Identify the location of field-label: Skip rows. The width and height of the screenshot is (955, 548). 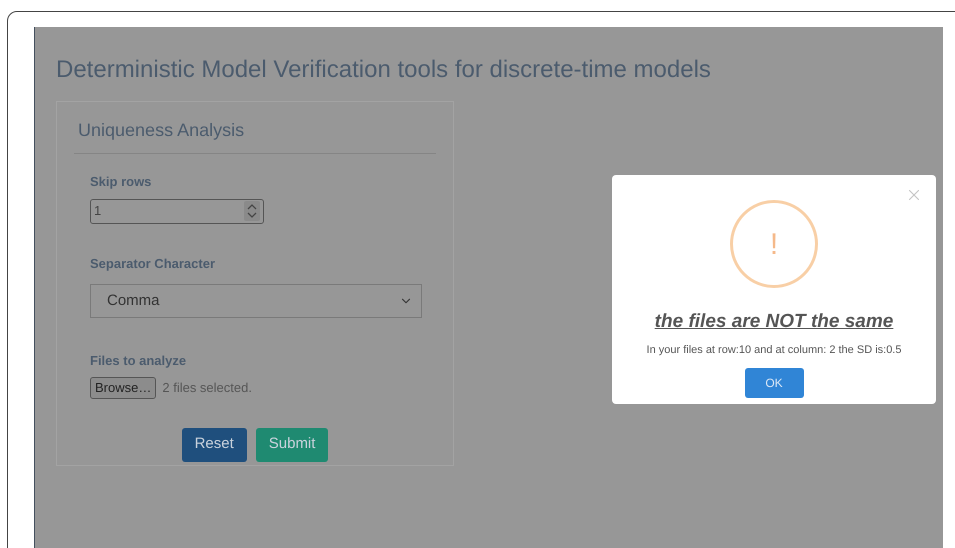
(121, 182).